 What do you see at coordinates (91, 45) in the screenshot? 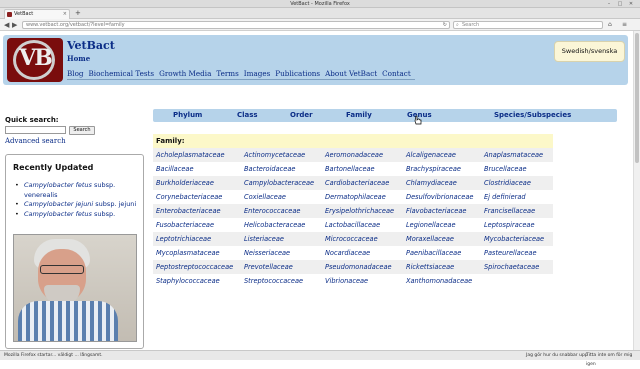
I see `site-name: VetBact` at bounding box center [91, 45].